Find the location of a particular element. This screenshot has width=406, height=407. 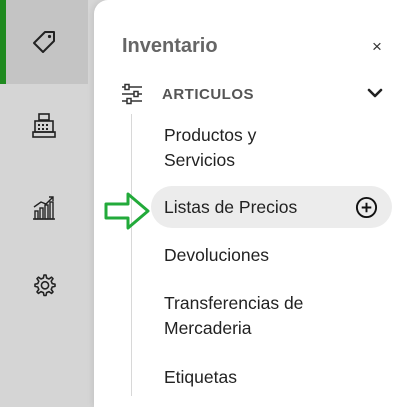

rail-item-sales is located at coordinates (44, 126).